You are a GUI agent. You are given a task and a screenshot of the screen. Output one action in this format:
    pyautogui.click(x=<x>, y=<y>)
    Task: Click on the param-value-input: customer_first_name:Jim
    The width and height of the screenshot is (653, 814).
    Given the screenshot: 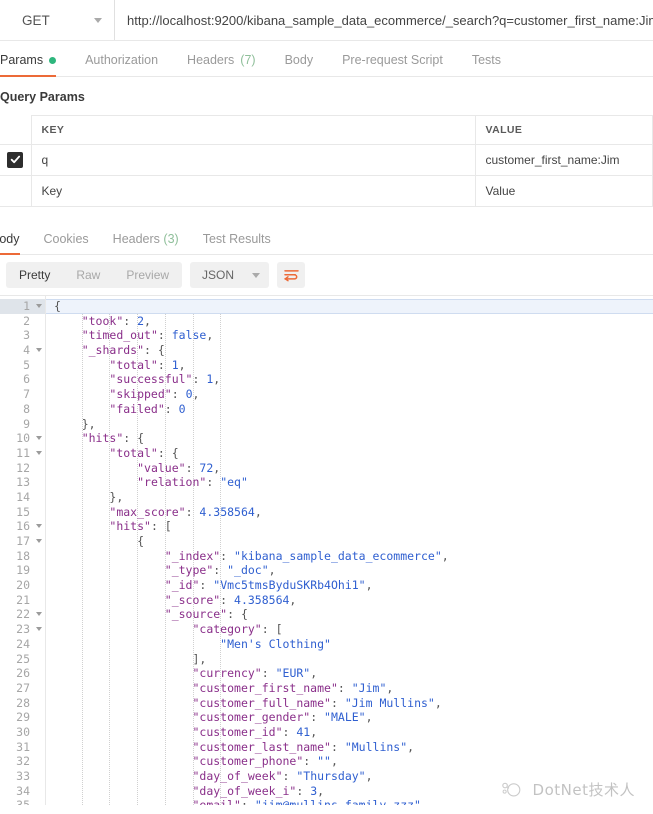 What is the action you would take?
    pyautogui.click(x=564, y=160)
    